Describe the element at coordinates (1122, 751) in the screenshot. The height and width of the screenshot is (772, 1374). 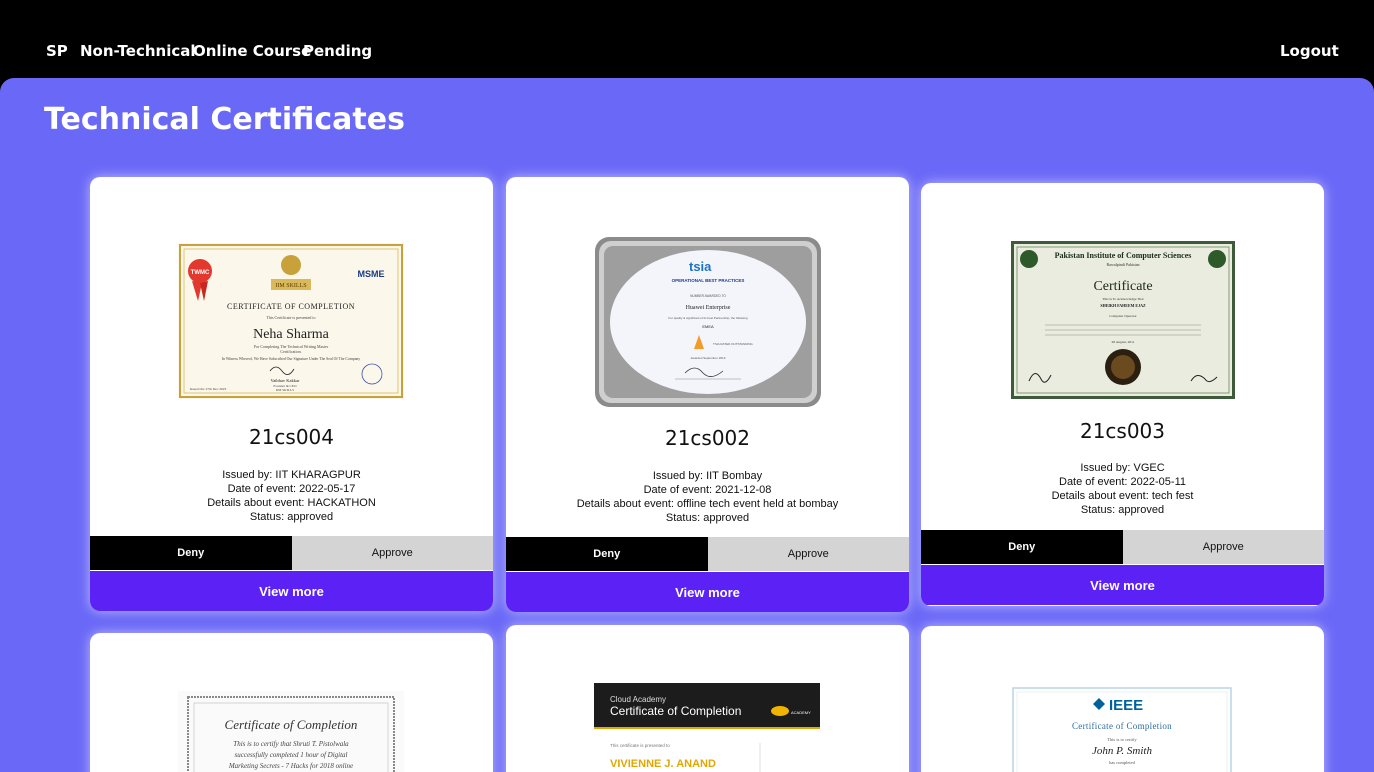
I see `svg-text: John P. Smith` at that location.